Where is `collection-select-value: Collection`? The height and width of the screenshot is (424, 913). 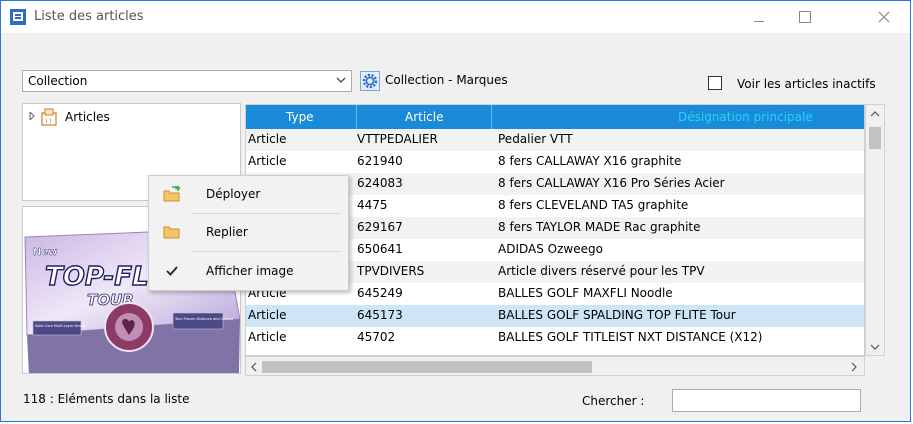
collection-select-value: Collection is located at coordinates (58, 81).